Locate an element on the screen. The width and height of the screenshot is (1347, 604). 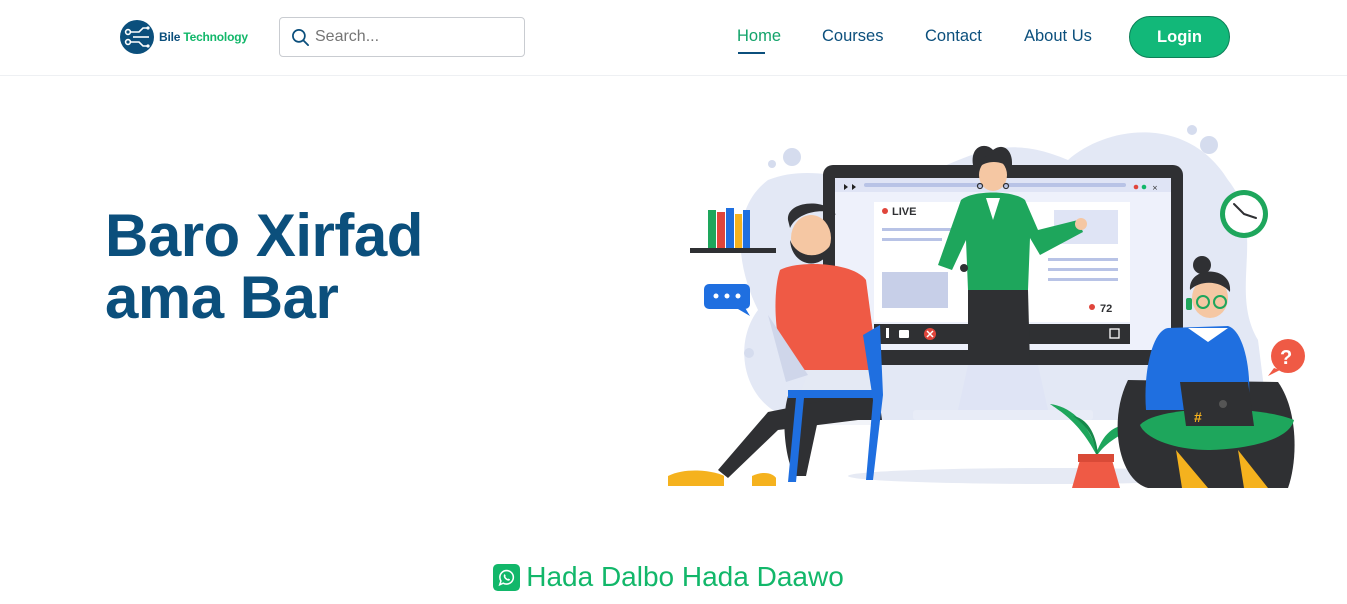
logo-word-2: Technology is located at coordinates (215, 37).